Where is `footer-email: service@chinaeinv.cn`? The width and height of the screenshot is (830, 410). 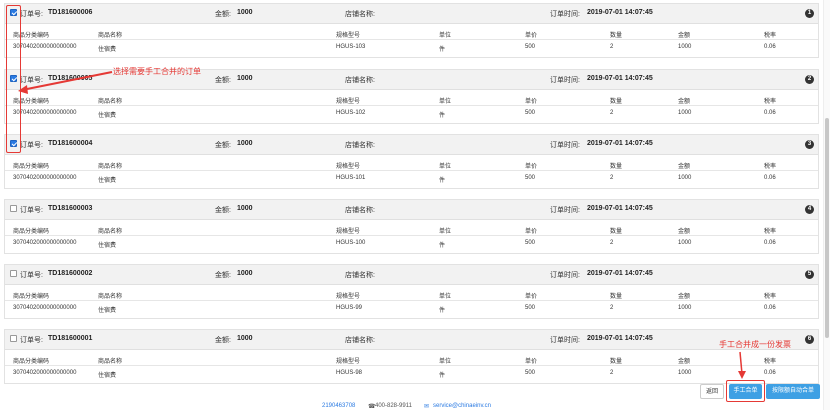 footer-email: service@chinaeinv.cn is located at coordinates (462, 406).